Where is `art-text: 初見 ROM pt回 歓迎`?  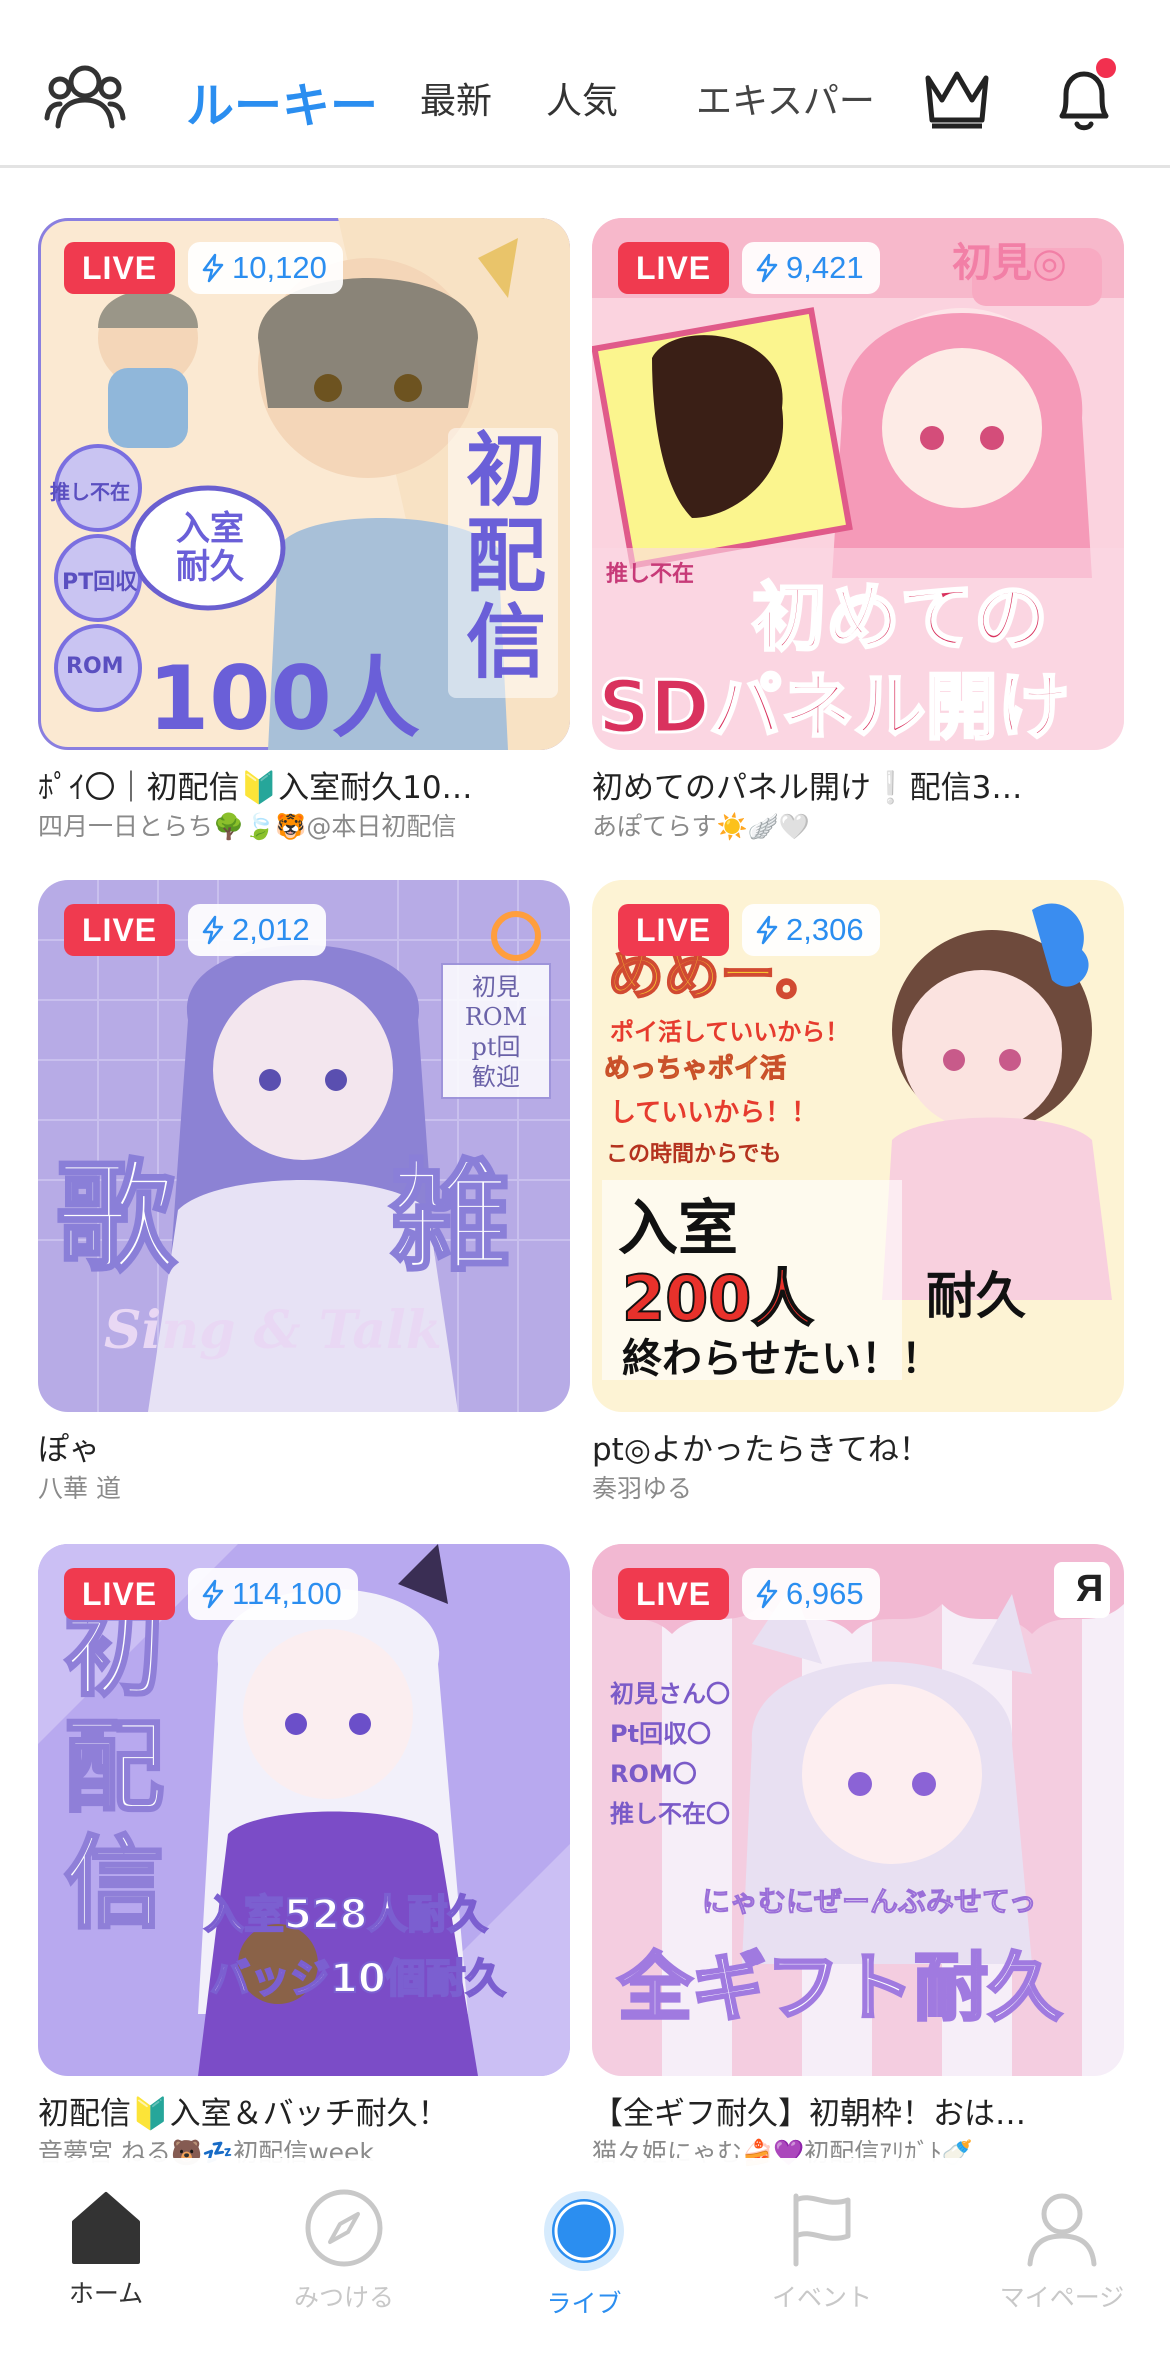 art-text: 初見 ROM pt回 歓迎 is located at coordinates (496, 1032).